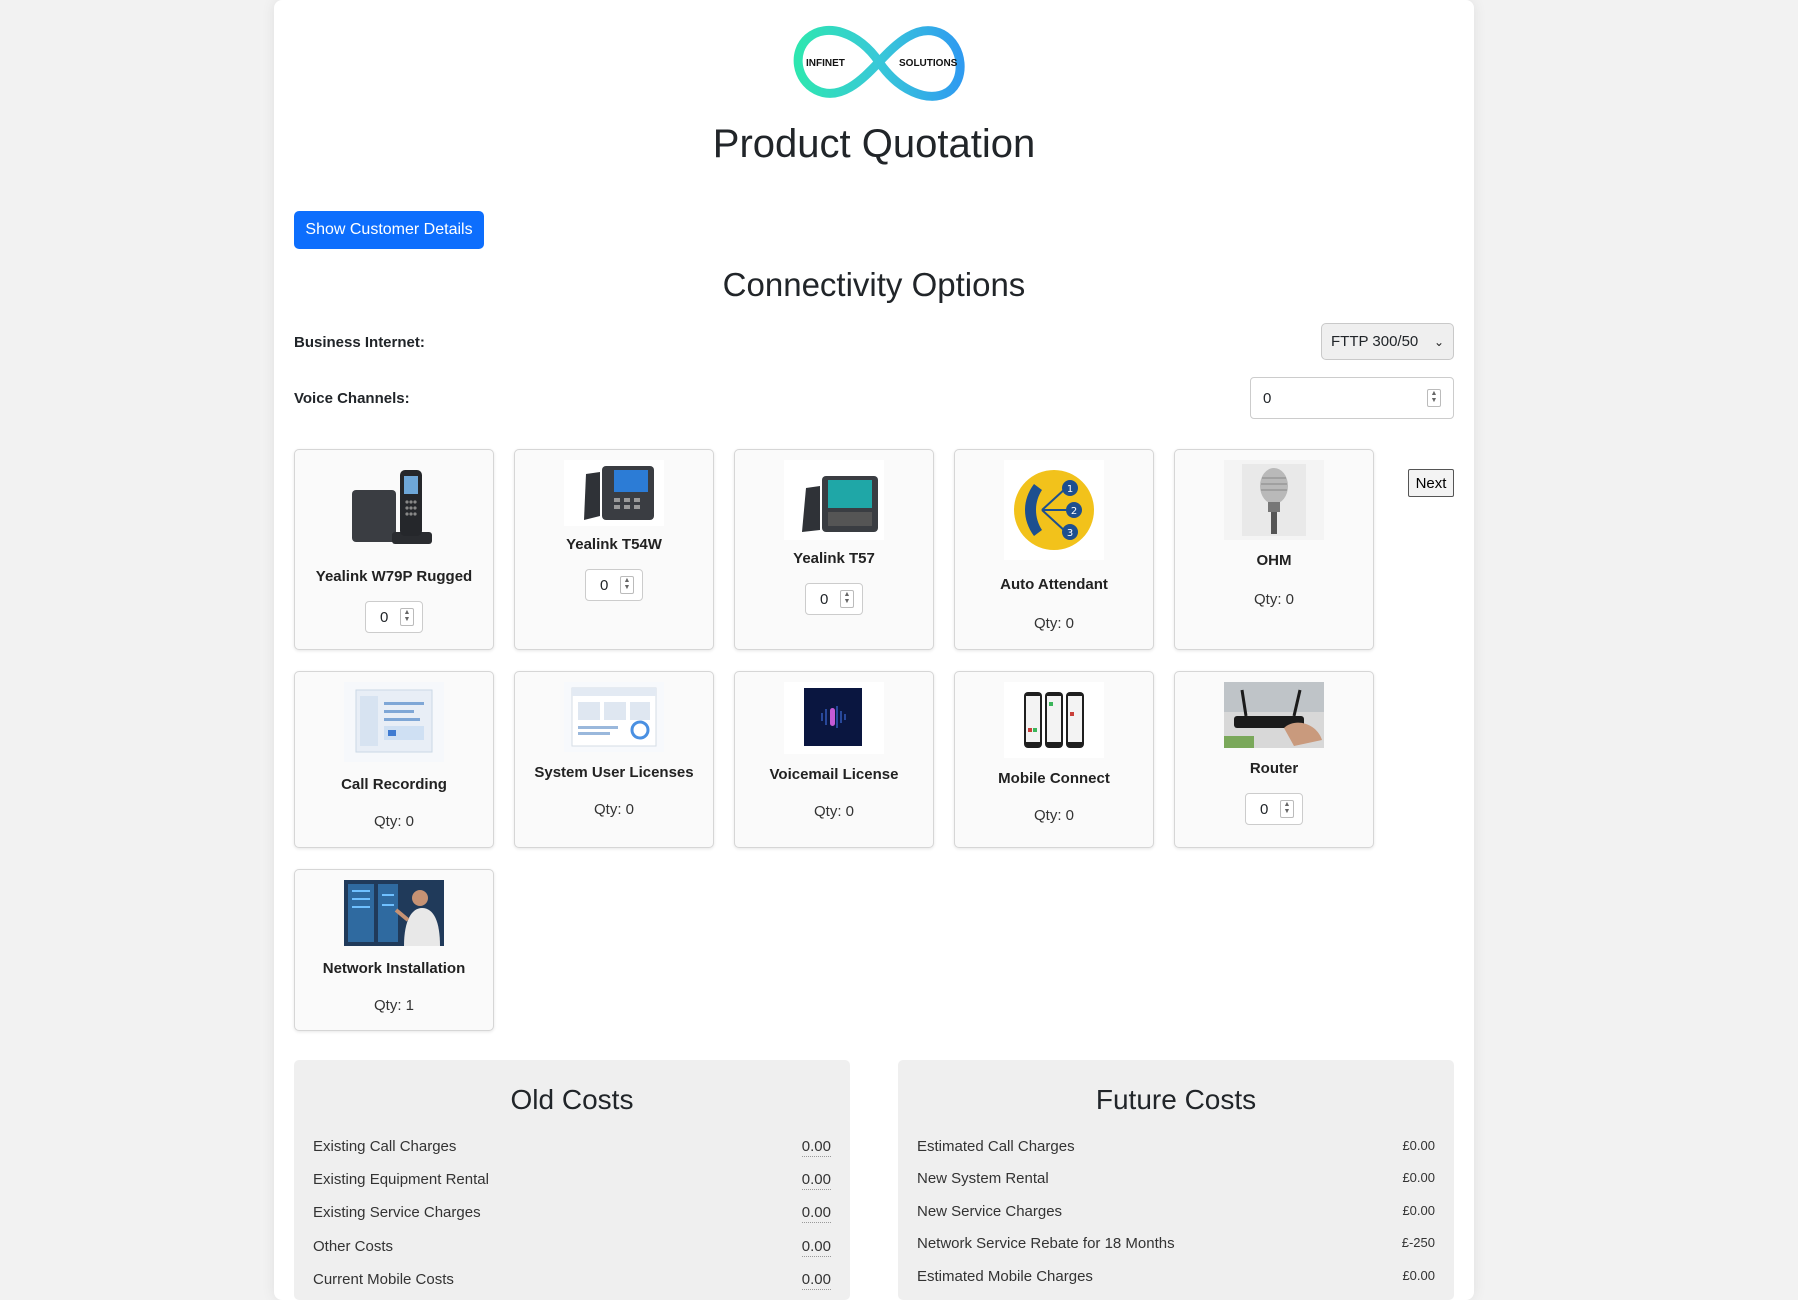  I want to click on product-card-system-user-licenses: System User Licenses Qty: 0, so click(614, 759).